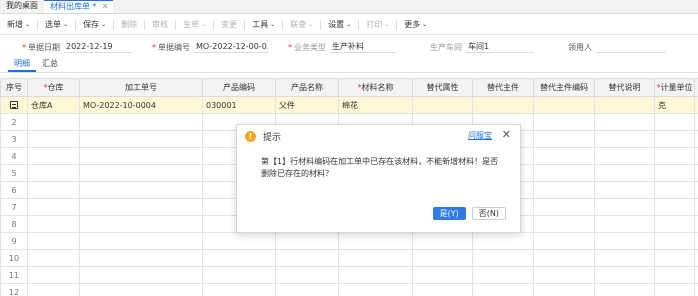 The image size is (698, 296). What do you see at coordinates (363, 47) in the screenshot?
I see `biz-type-input: 生产补料` at bounding box center [363, 47].